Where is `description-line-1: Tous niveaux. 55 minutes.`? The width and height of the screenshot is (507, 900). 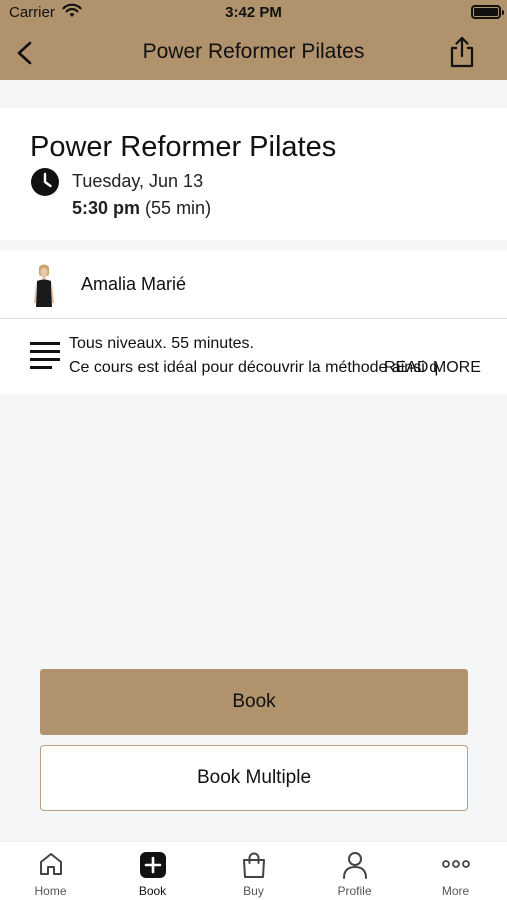 description-line-1: Tous niveaux. 55 minutes. is located at coordinates (161, 343).